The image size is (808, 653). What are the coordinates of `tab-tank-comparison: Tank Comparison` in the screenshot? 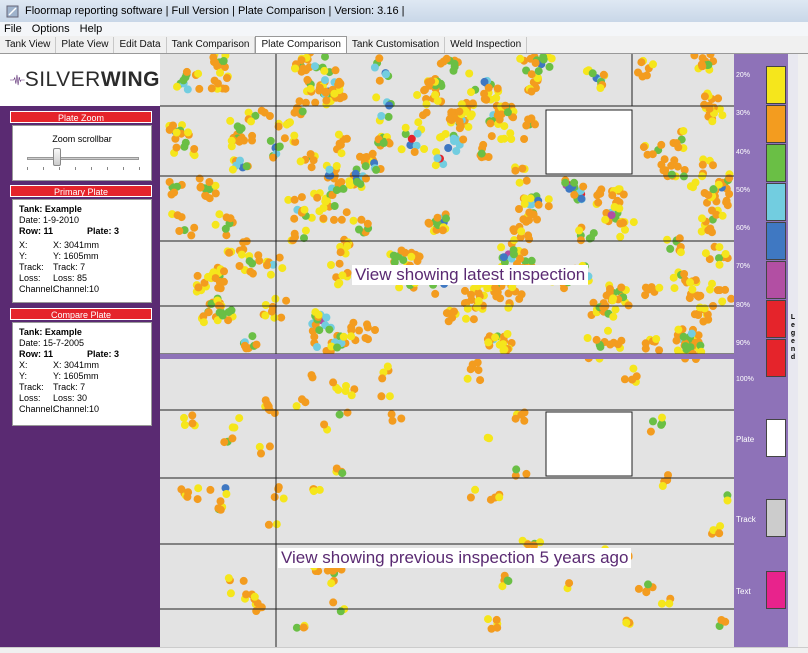 It's located at (211, 45).